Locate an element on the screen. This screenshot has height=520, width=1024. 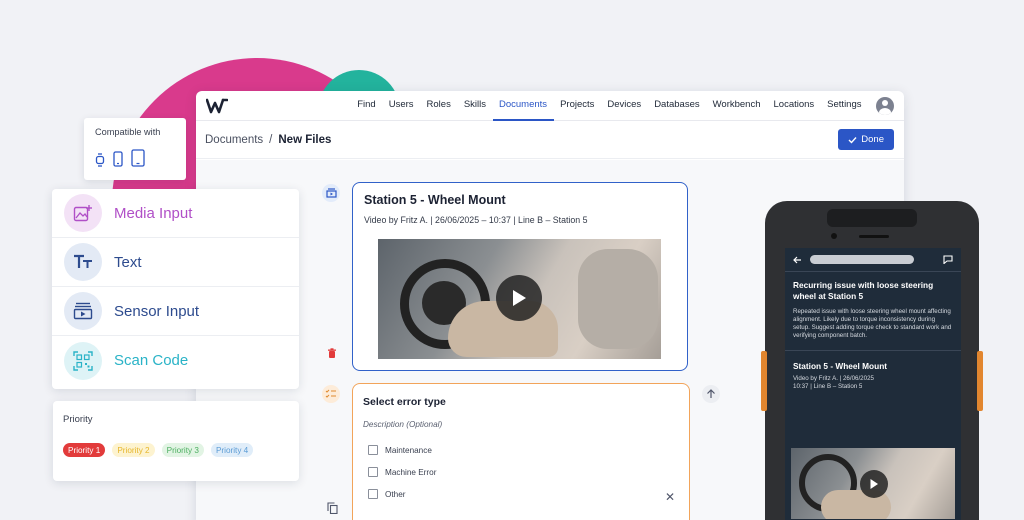
nav-item-documents: Documents is located at coordinates (523, 106).